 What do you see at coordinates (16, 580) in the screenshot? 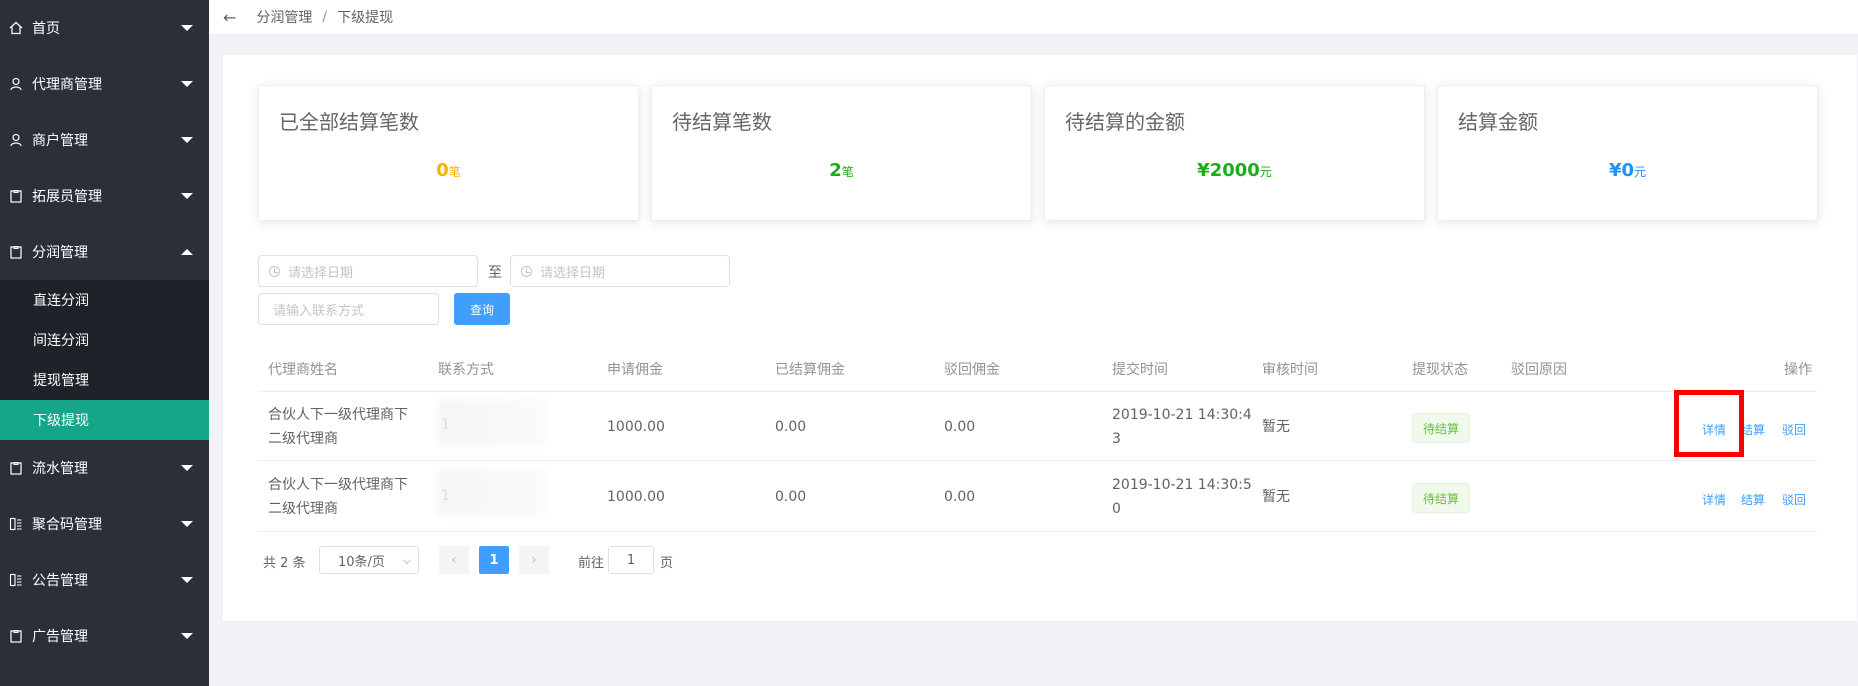
I see `grid-icon` at bounding box center [16, 580].